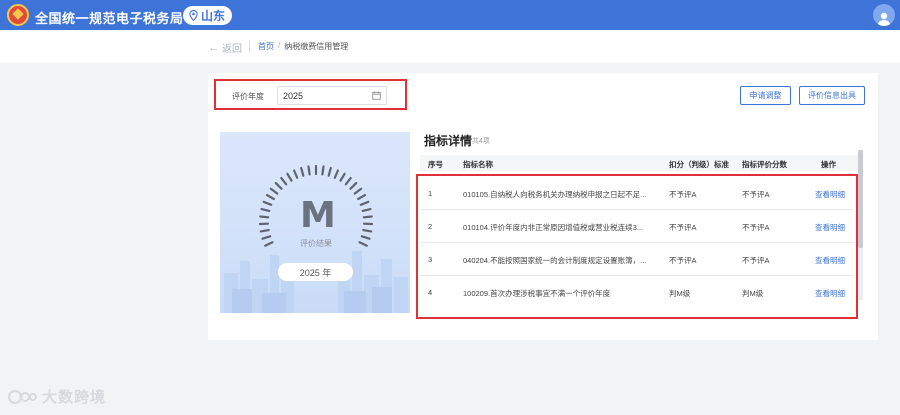 The image size is (900, 415). Describe the element at coordinates (860, 199) in the screenshot. I see `table-scrollbar-thumb` at that location.